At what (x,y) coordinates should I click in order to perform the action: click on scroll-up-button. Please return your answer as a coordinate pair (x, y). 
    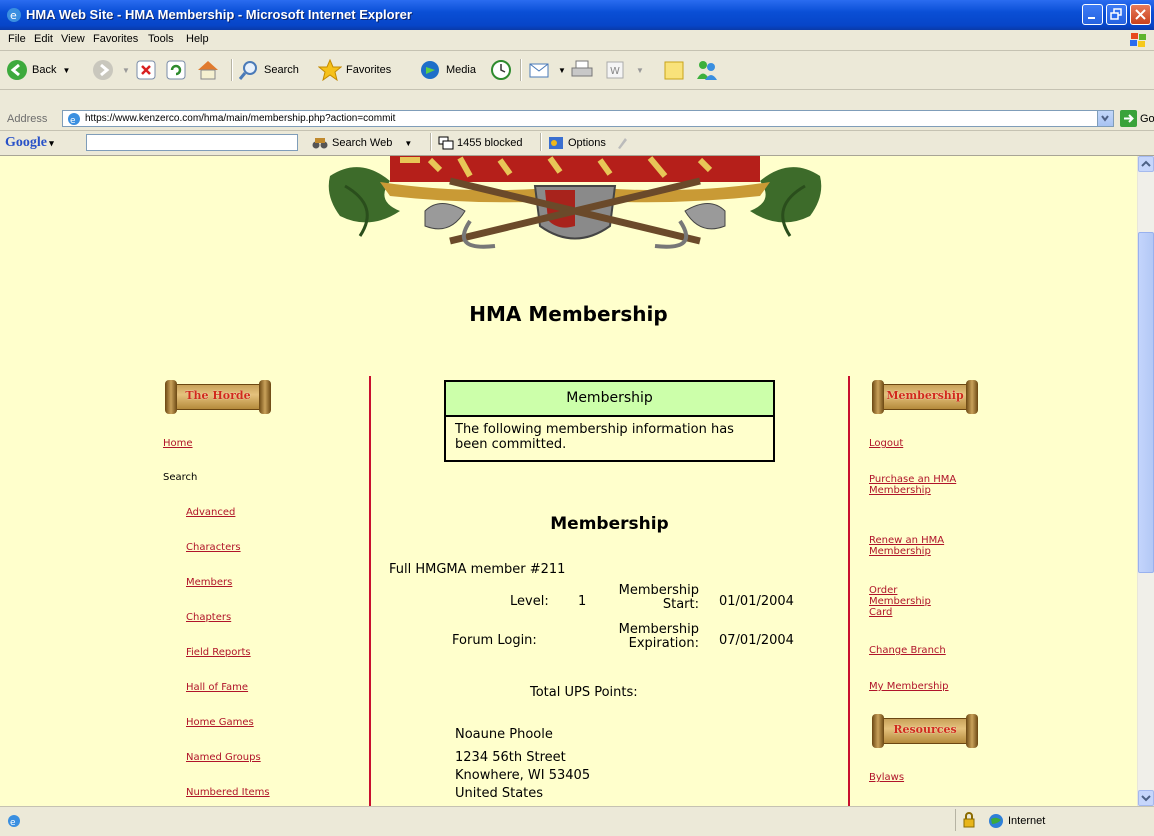
    Looking at the image, I should click on (1146, 164).